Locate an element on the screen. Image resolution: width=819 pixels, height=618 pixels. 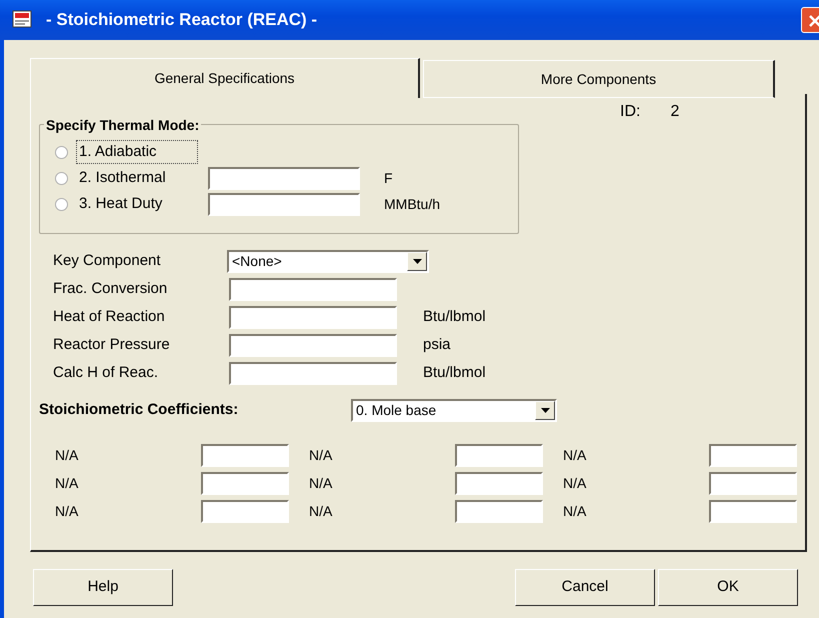
option-label: 3. Heat Duty is located at coordinates (121, 204).